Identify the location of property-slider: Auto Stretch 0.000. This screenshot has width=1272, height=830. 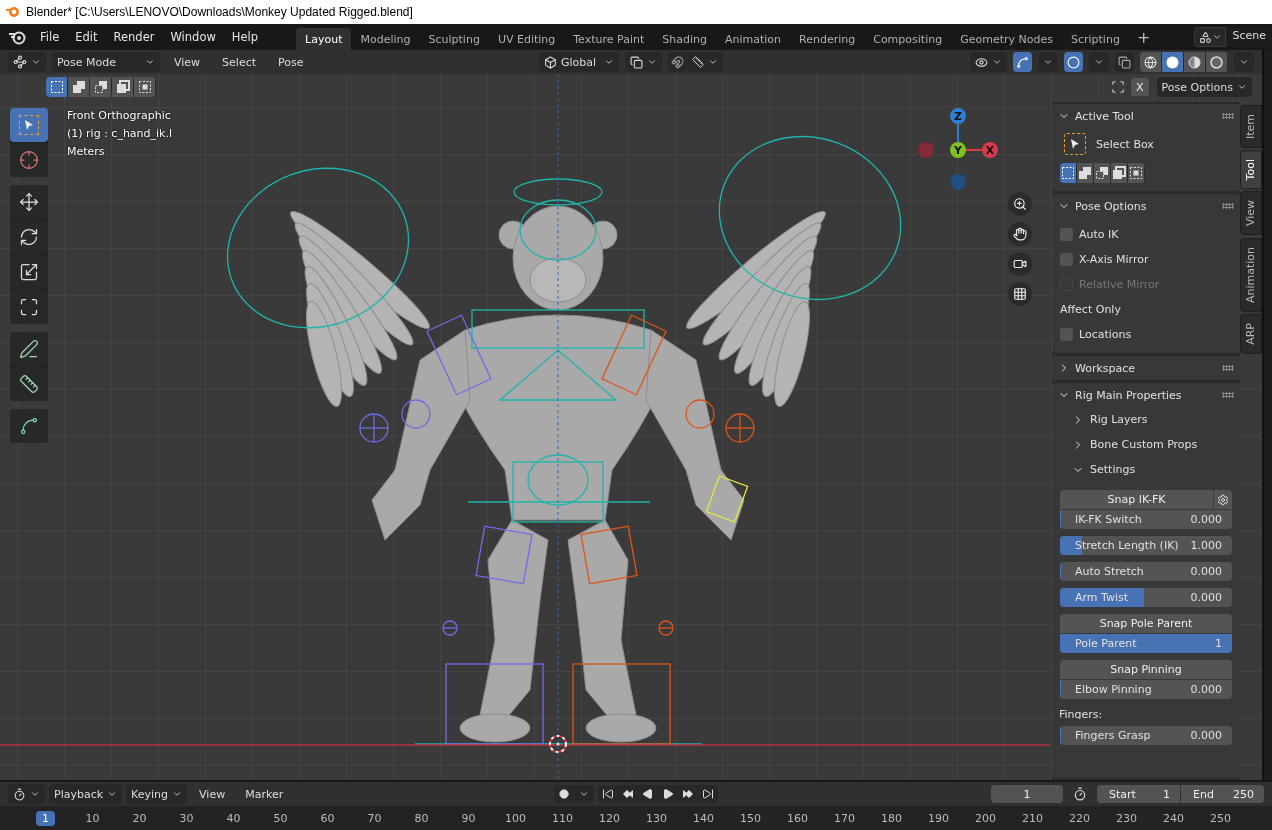
(1146, 571).